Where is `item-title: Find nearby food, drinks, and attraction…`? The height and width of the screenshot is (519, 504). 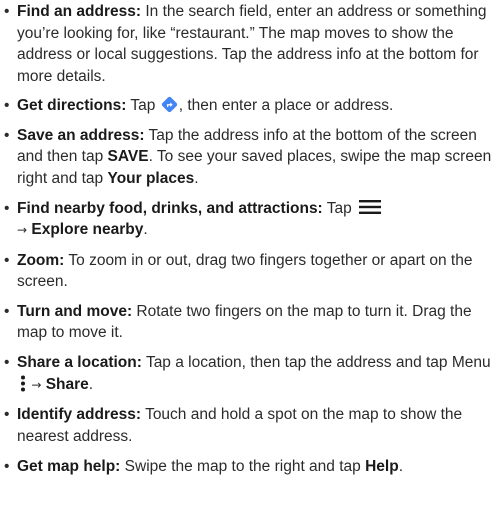
item-title: Find nearby food, drinks, and attraction… is located at coordinates (170, 208).